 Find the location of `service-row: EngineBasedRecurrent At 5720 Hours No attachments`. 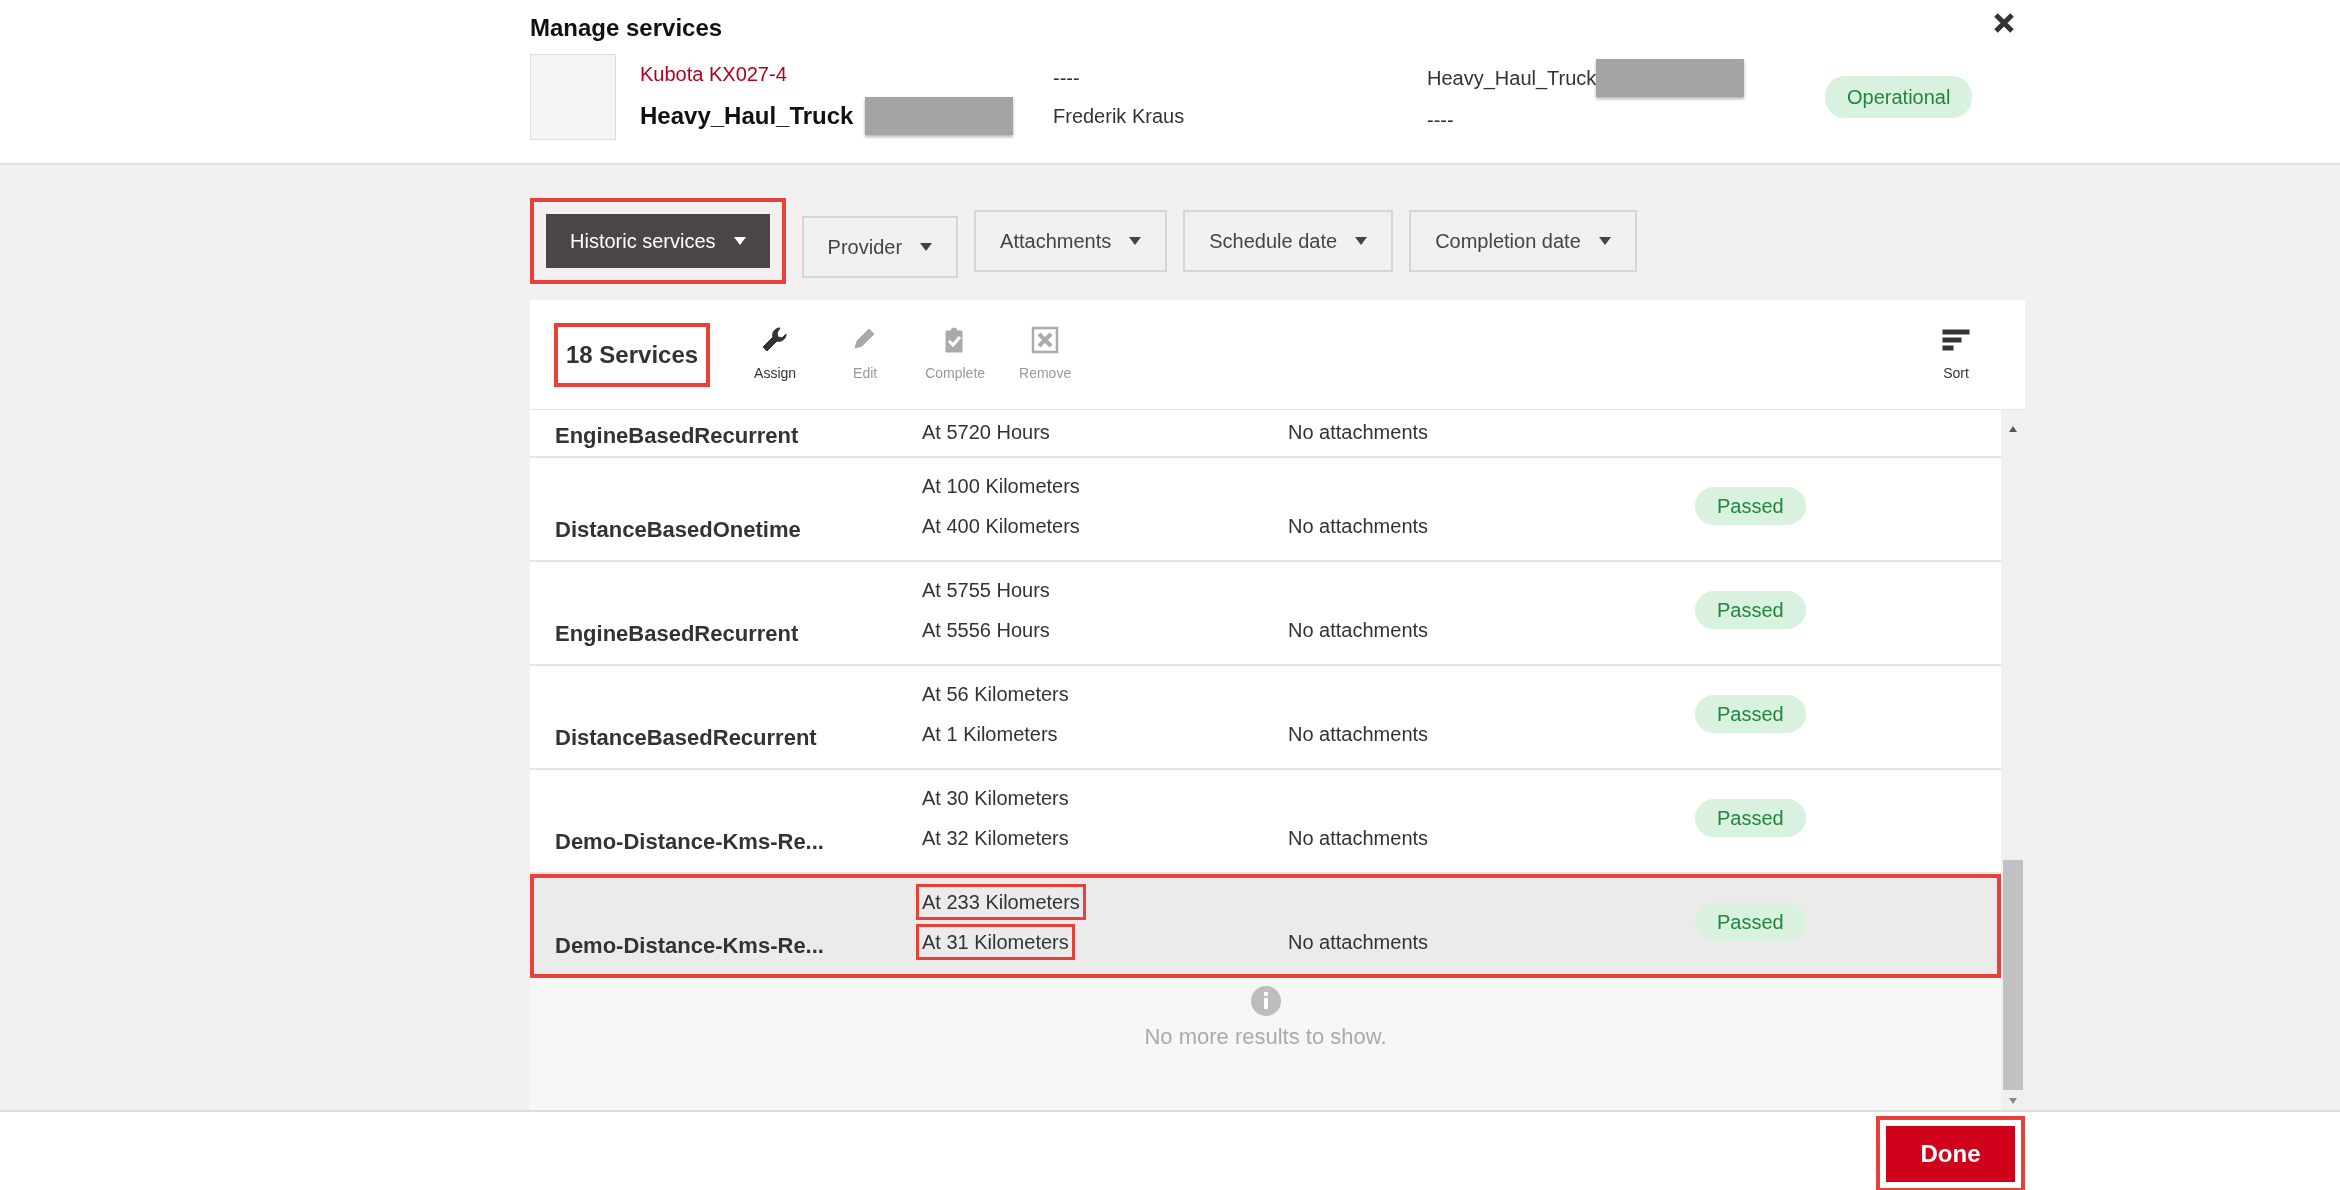

service-row: EngineBasedRecurrent At 5720 Hours No attachments is located at coordinates (1265, 434).